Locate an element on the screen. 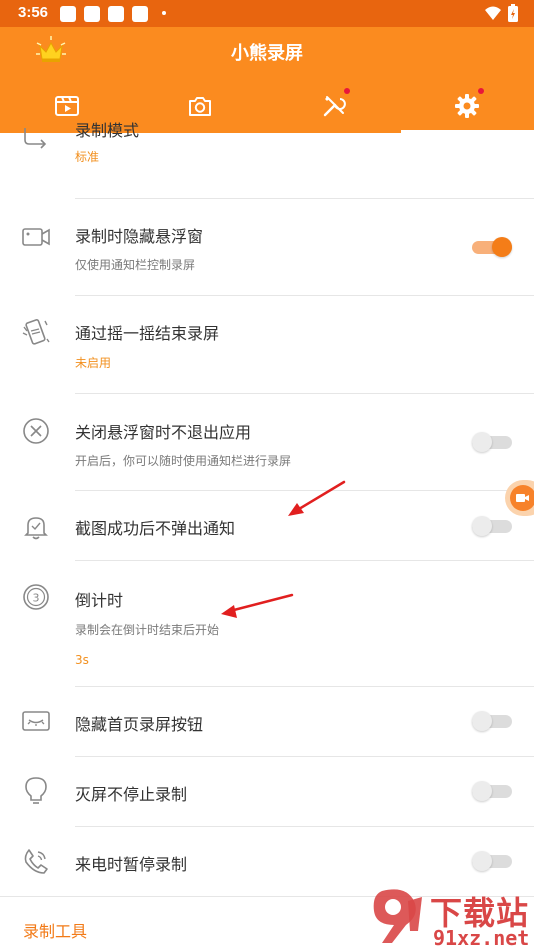 Image resolution: width=534 pixels, height=950 pixels. record-mode-value: 标准 is located at coordinates (87, 157).